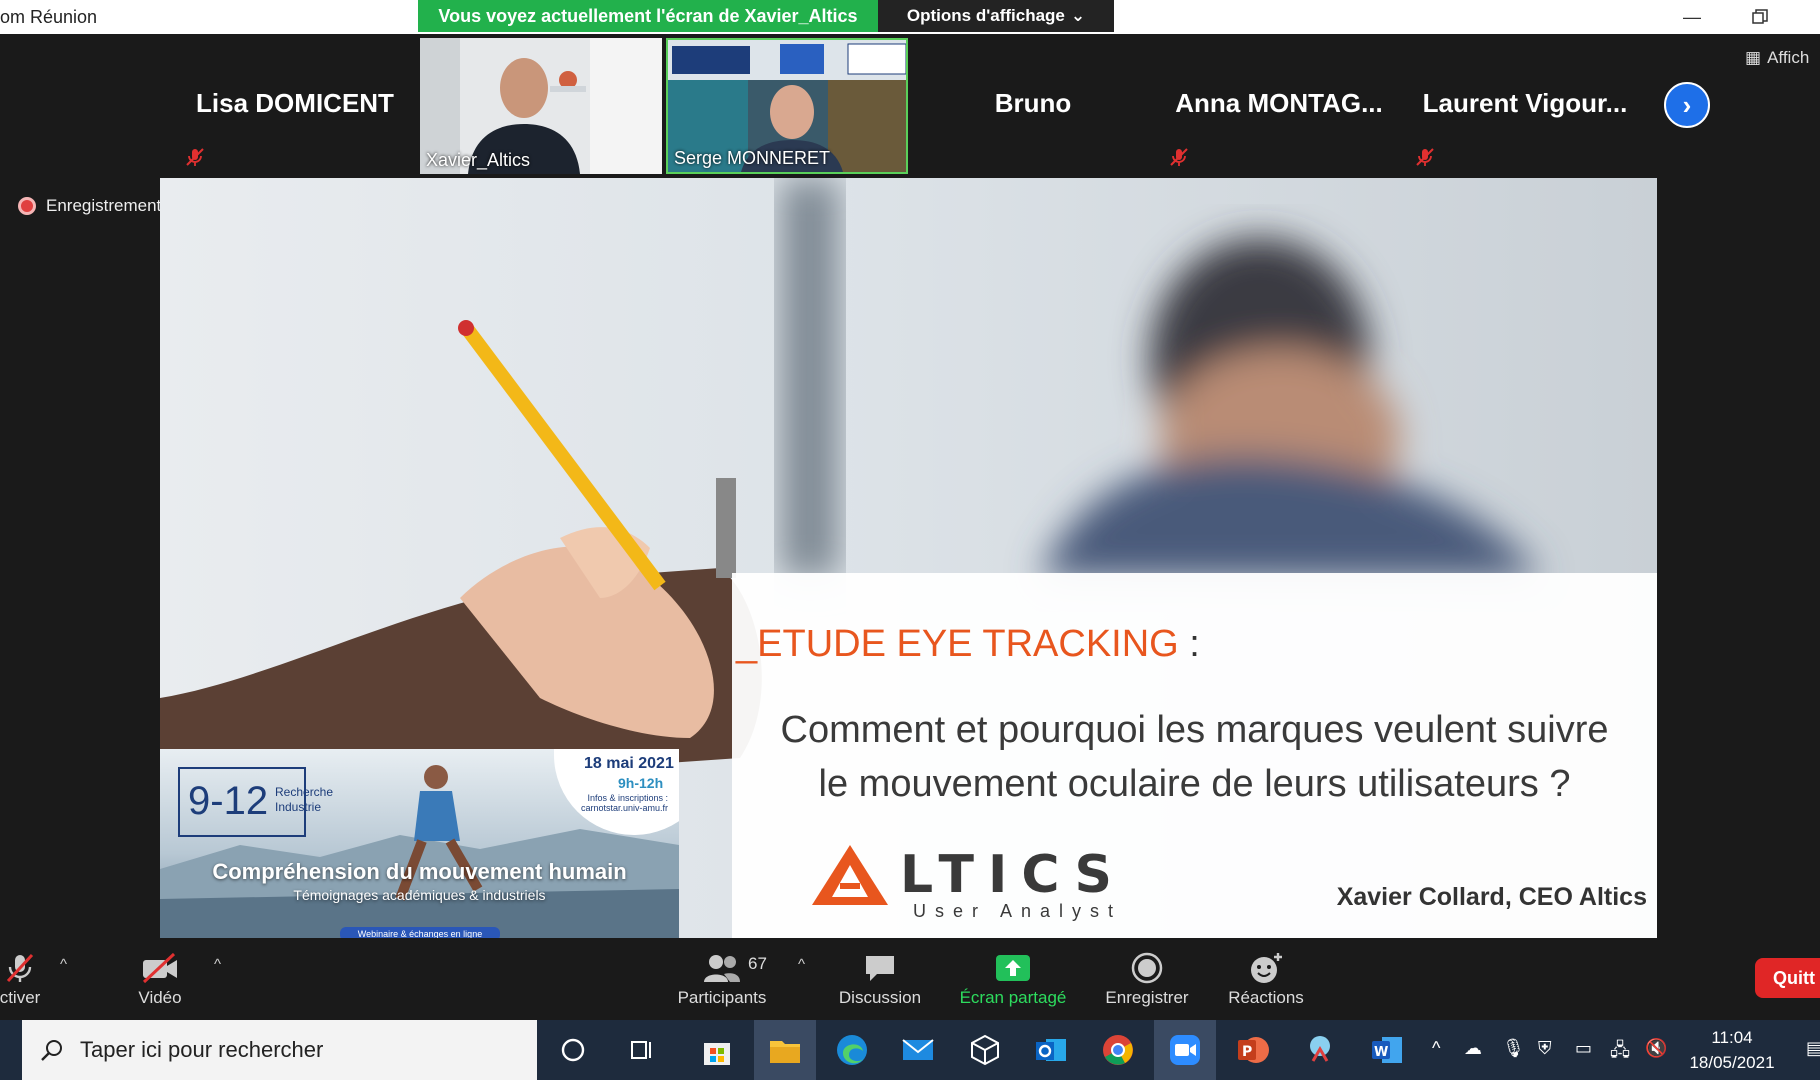  Describe the element at coordinates (1320, 1050) in the screenshot. I see `snipping-tool-icon` at that location.